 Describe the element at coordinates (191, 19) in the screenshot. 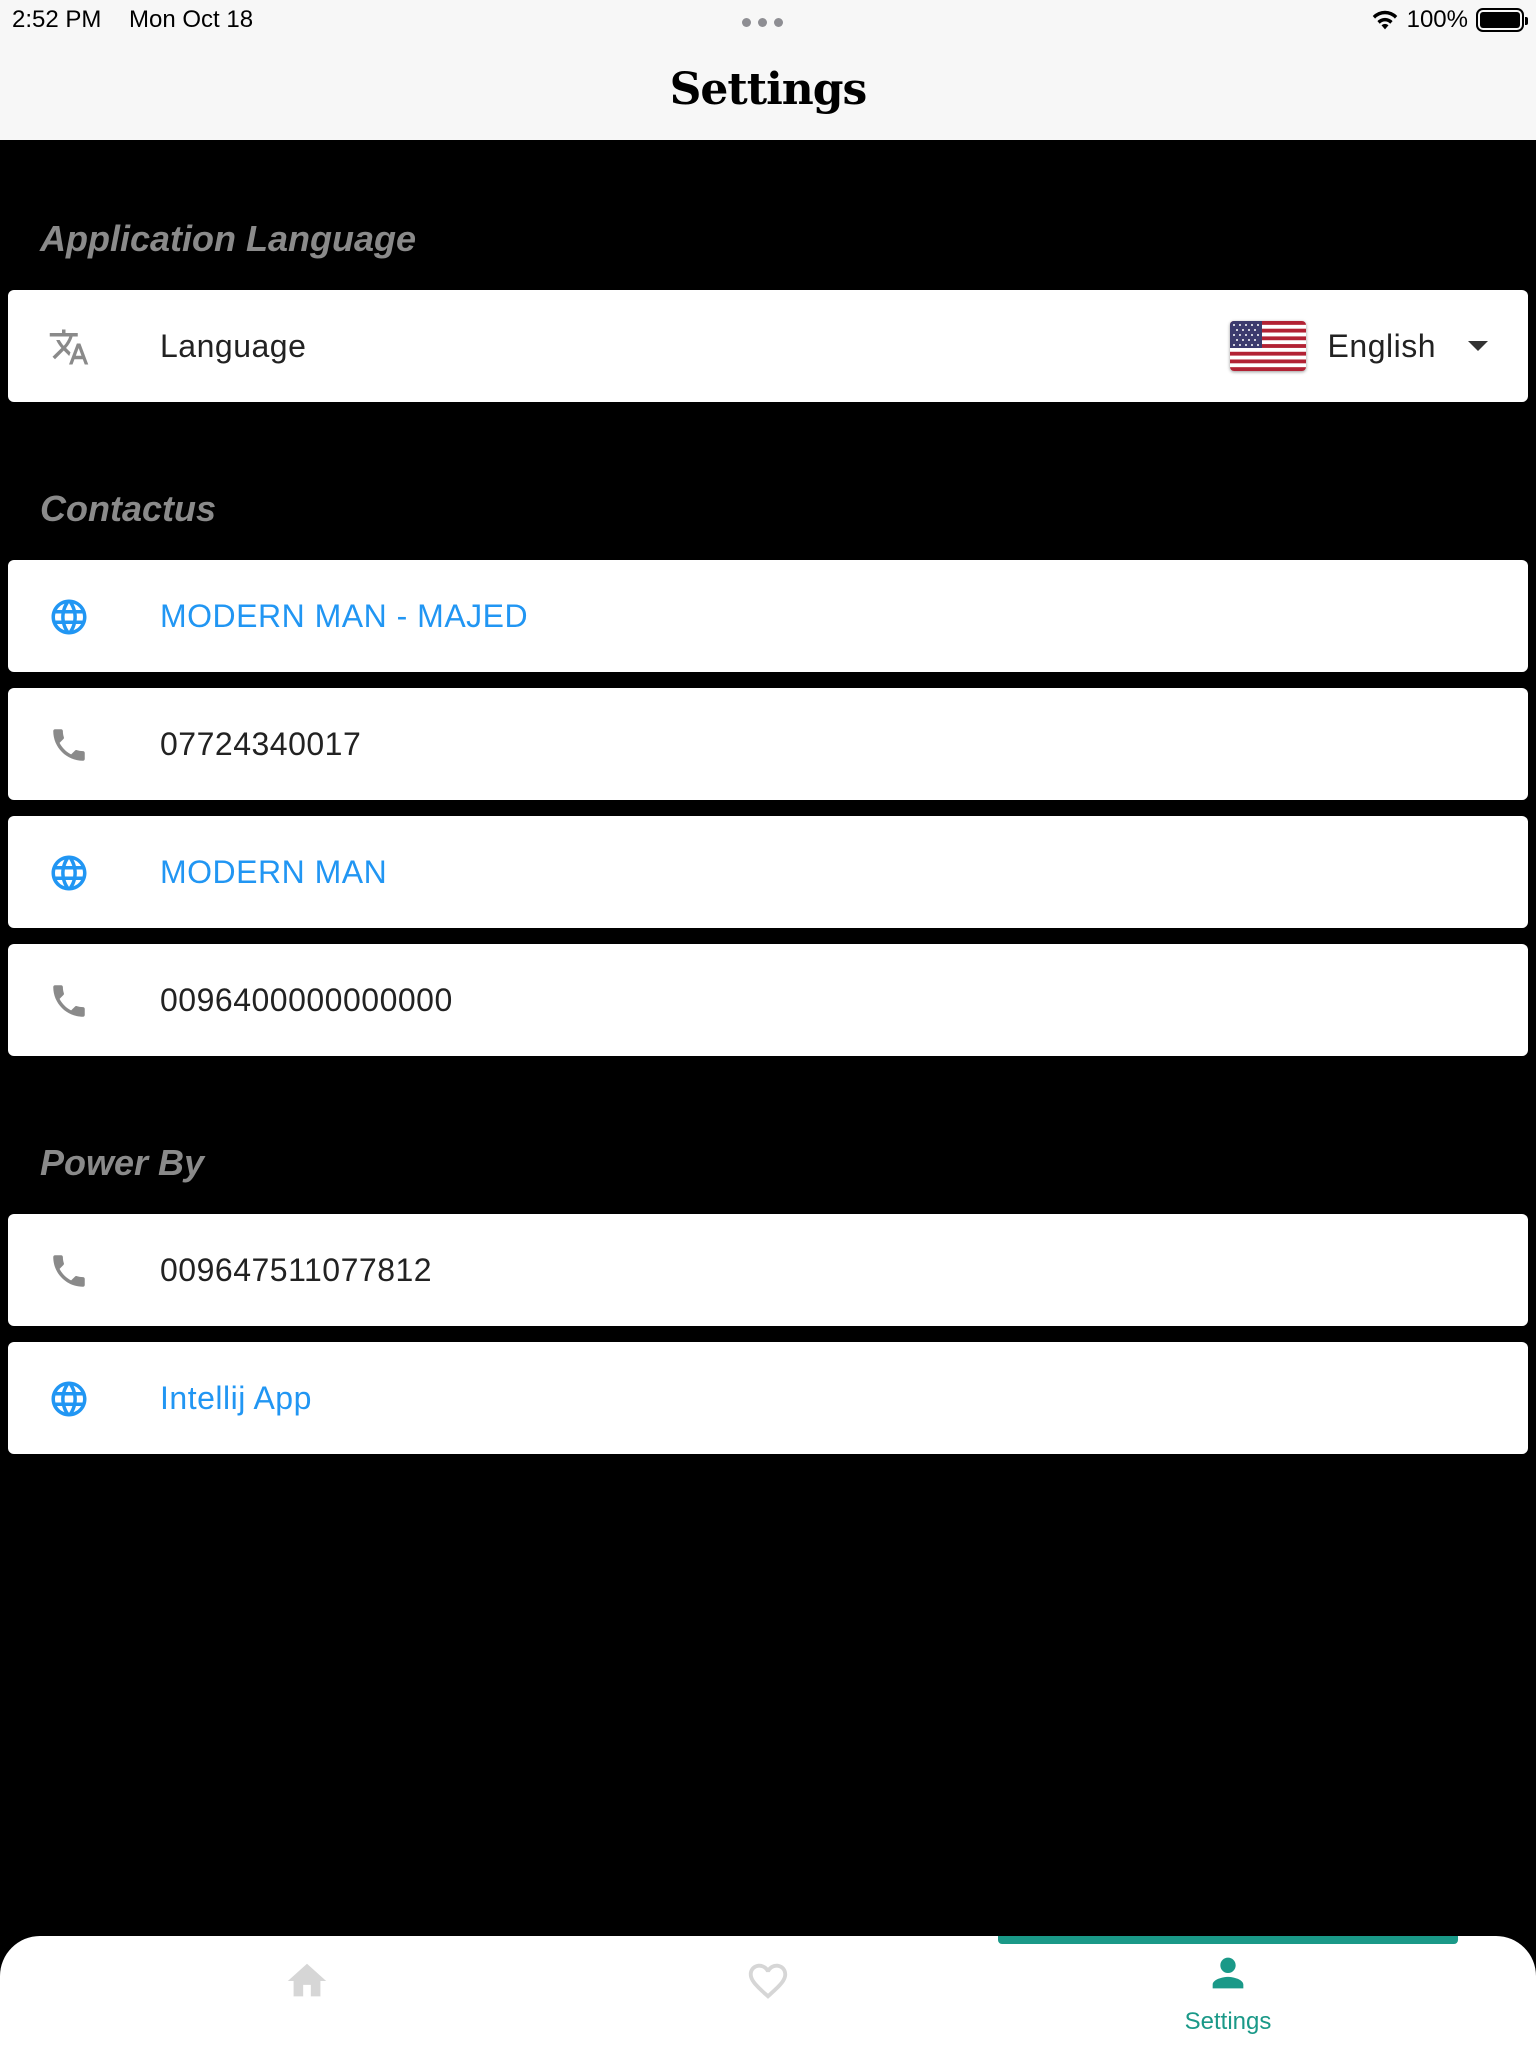

I see `status-date: Mon Oct 18` at that location.